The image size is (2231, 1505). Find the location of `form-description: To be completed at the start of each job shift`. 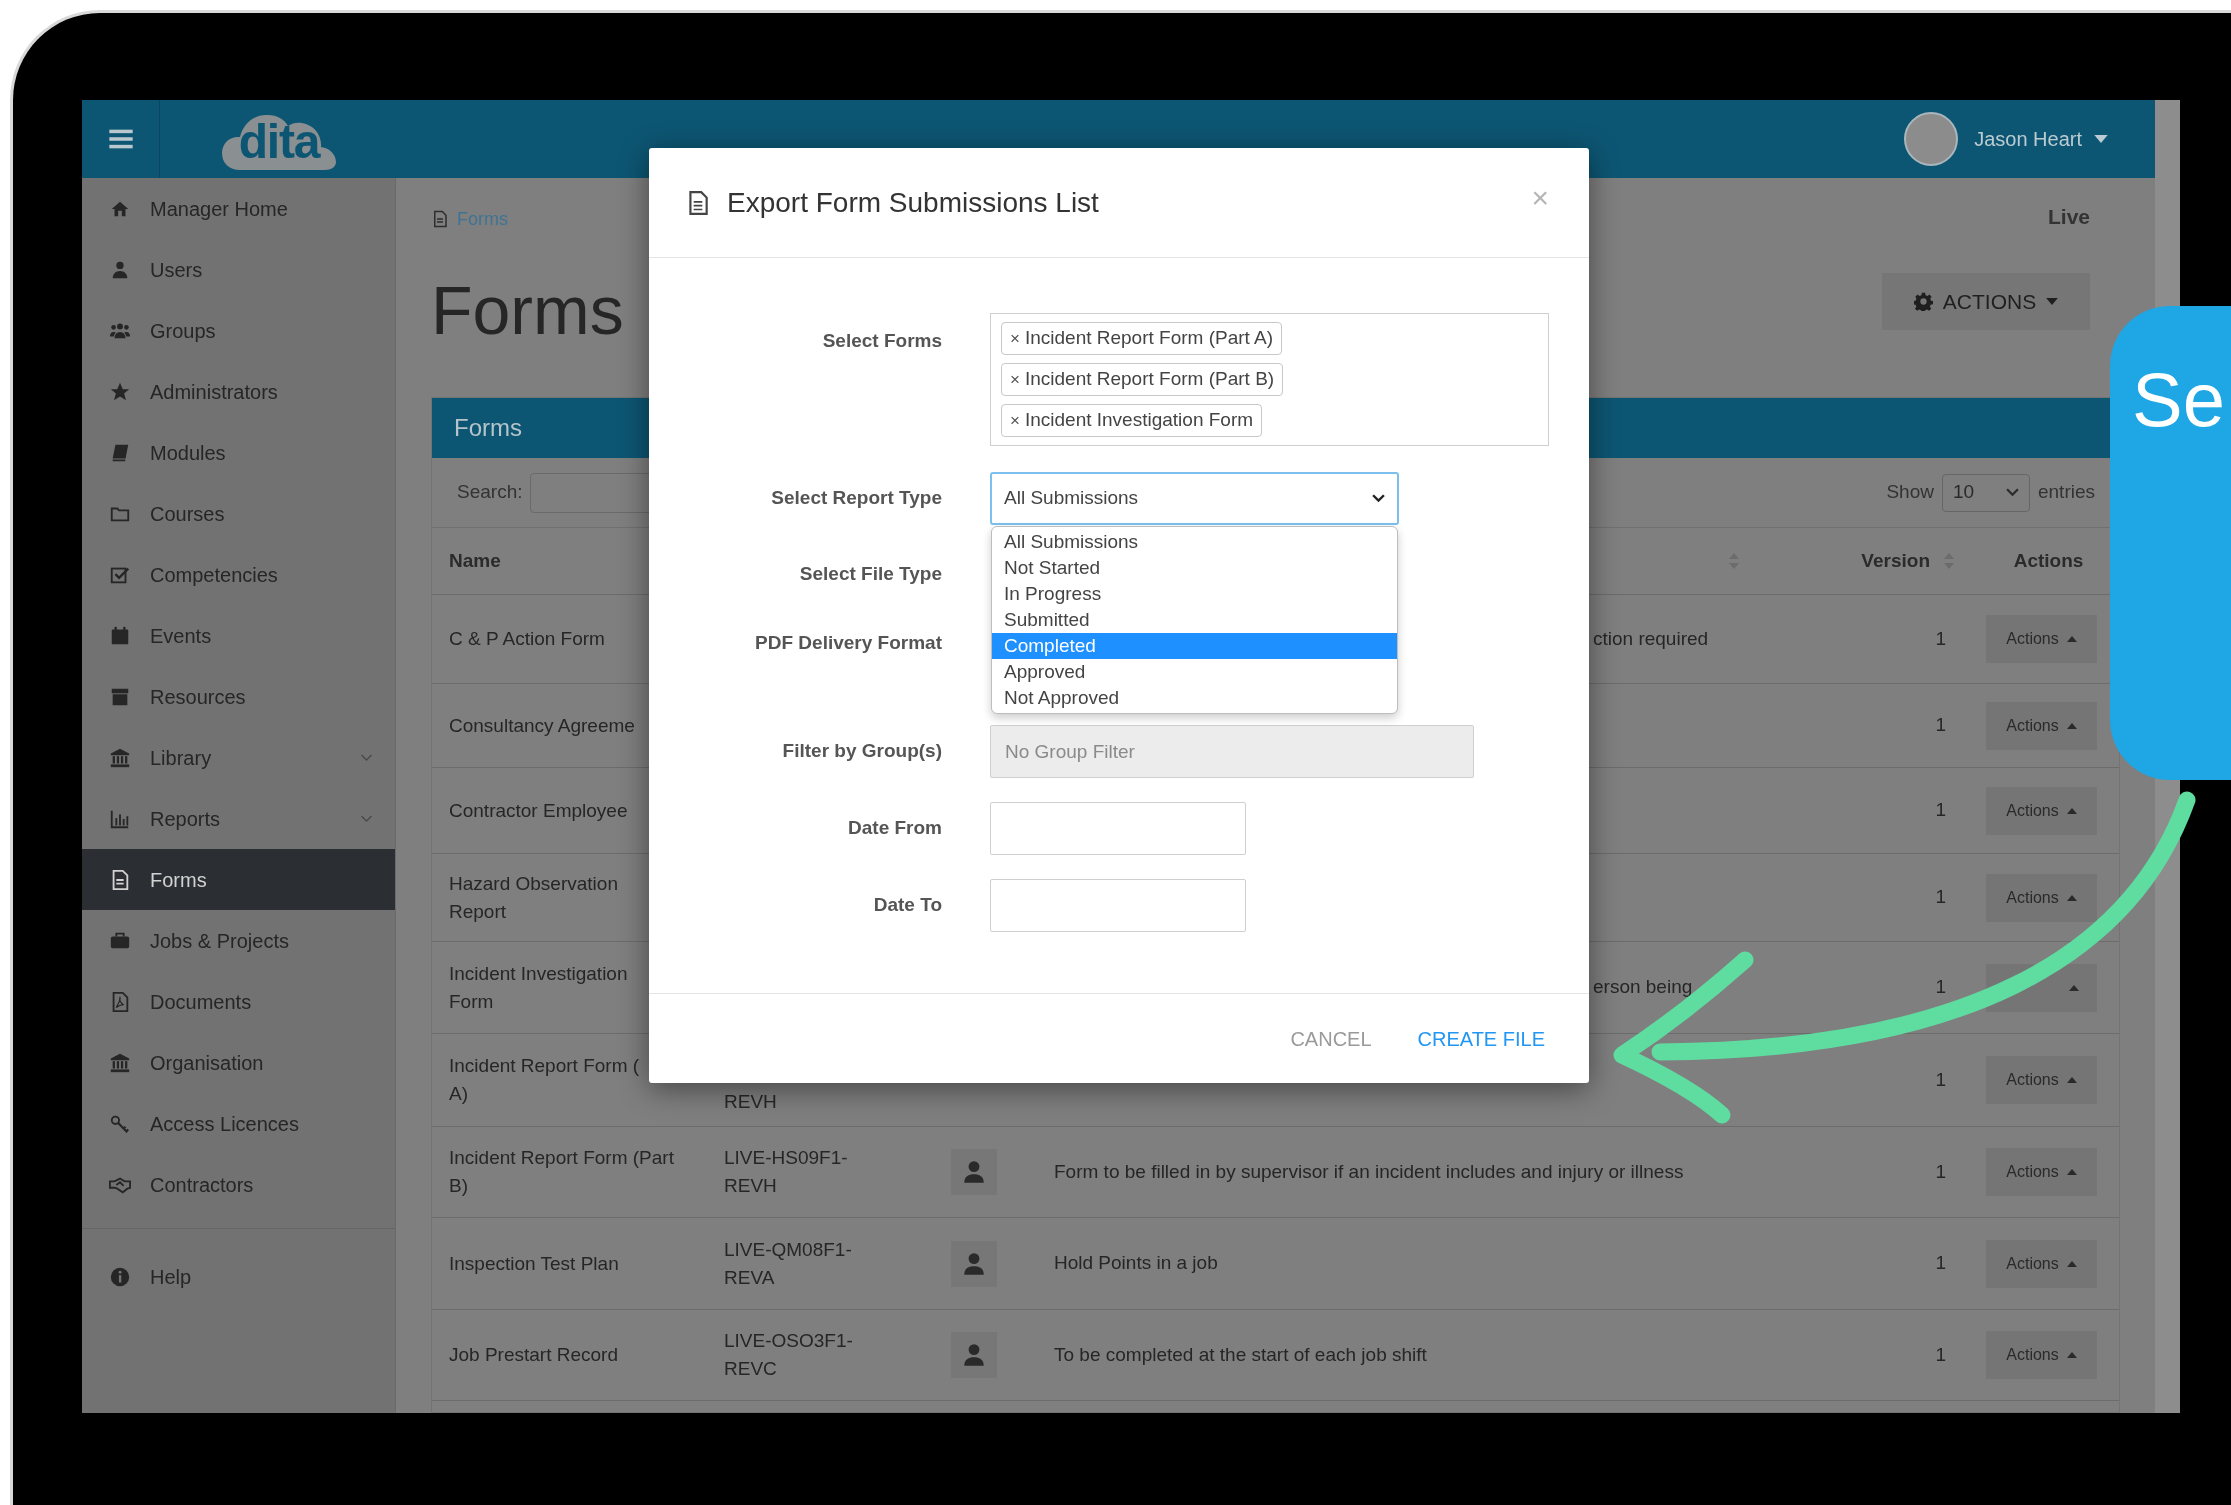

form-description: To be completed at the start of each job shift is located at coordinates (1240, 1354).